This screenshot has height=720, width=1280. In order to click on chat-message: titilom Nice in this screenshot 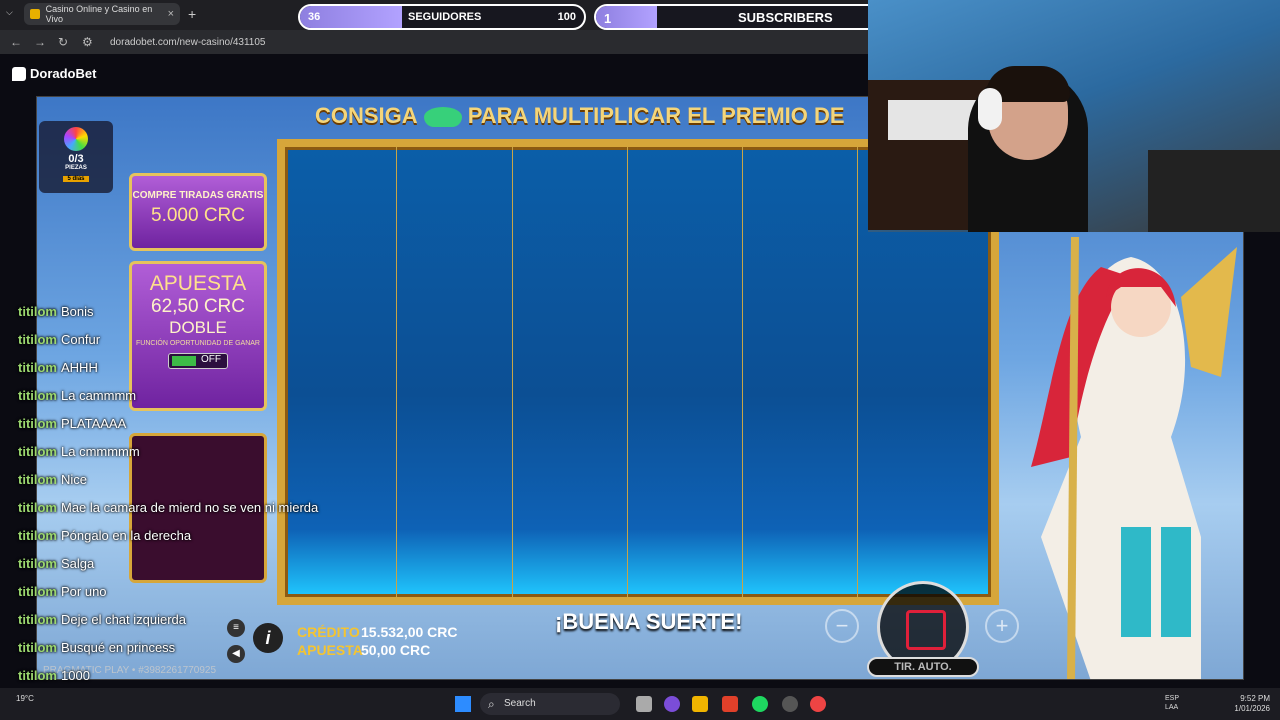, I will do `click(208, 486)`.